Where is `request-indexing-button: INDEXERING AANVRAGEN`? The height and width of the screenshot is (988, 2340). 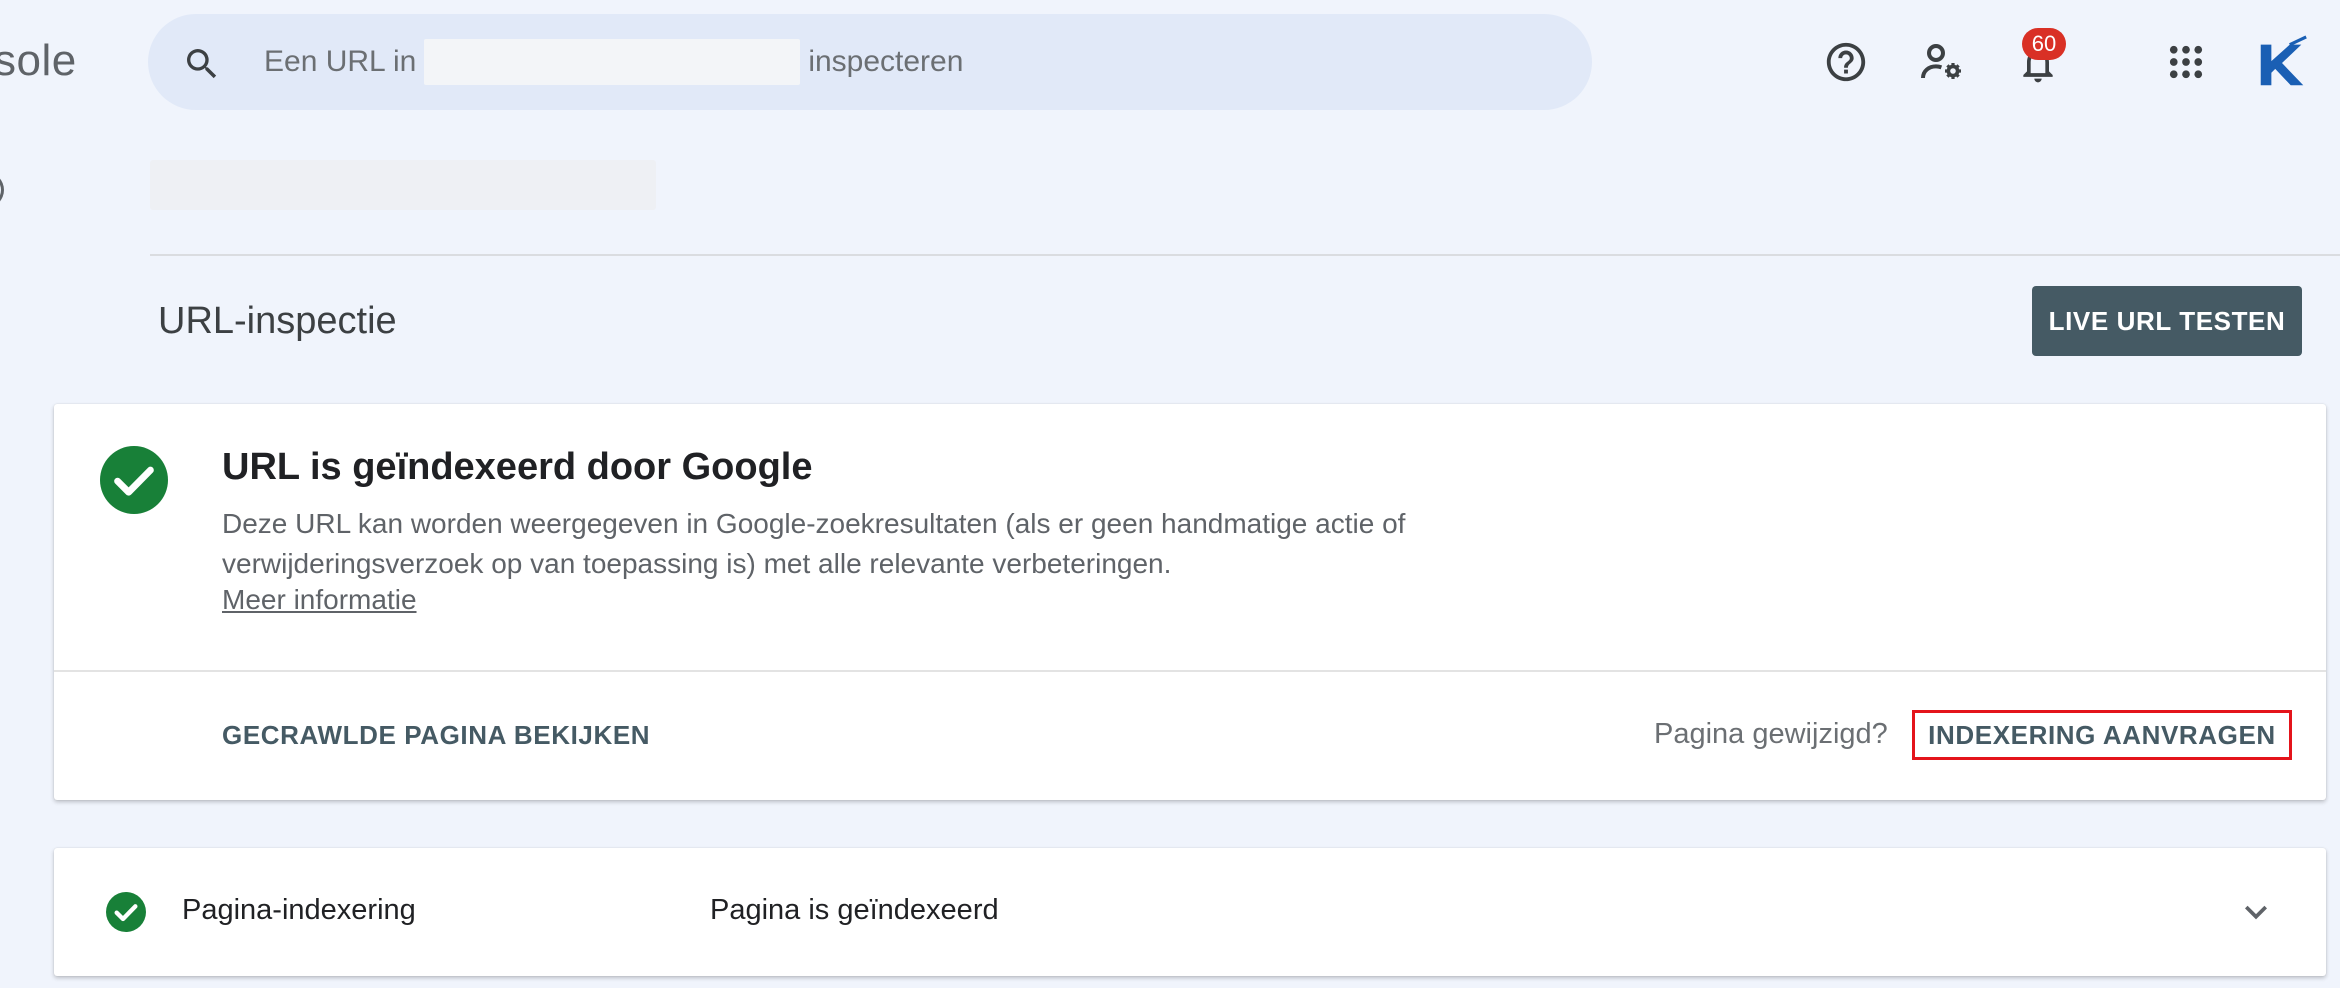
request-indexing-button: INDEXERING AANVRAGEN is located at coordinates (2102, 735).